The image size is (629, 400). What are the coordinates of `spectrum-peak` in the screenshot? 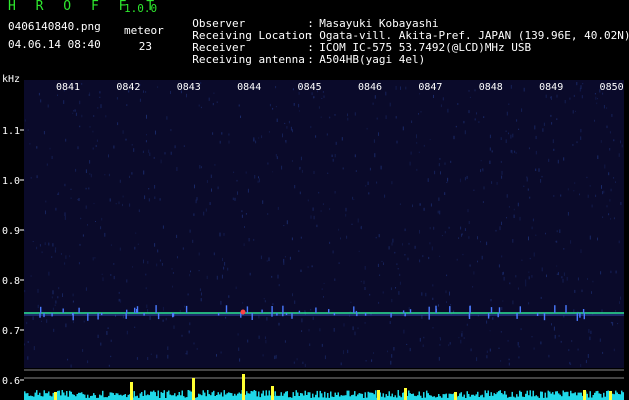 It's located at (455, 396).